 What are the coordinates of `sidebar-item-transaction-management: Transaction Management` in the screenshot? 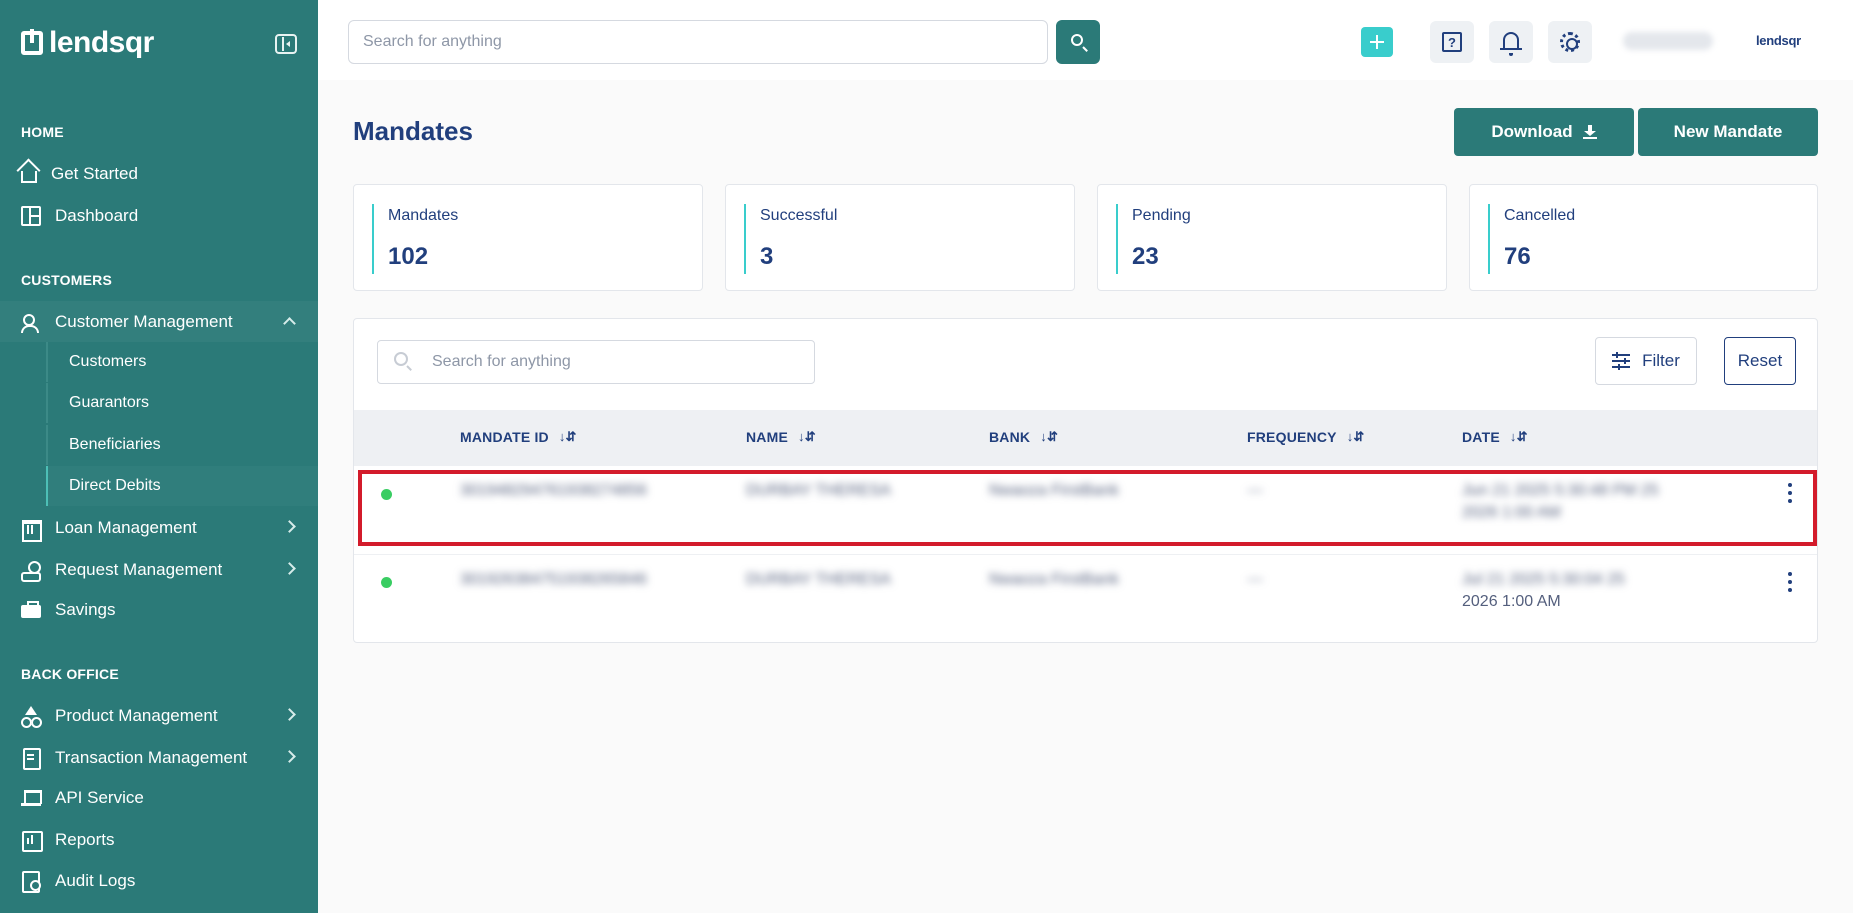 It's located at (159, 758).